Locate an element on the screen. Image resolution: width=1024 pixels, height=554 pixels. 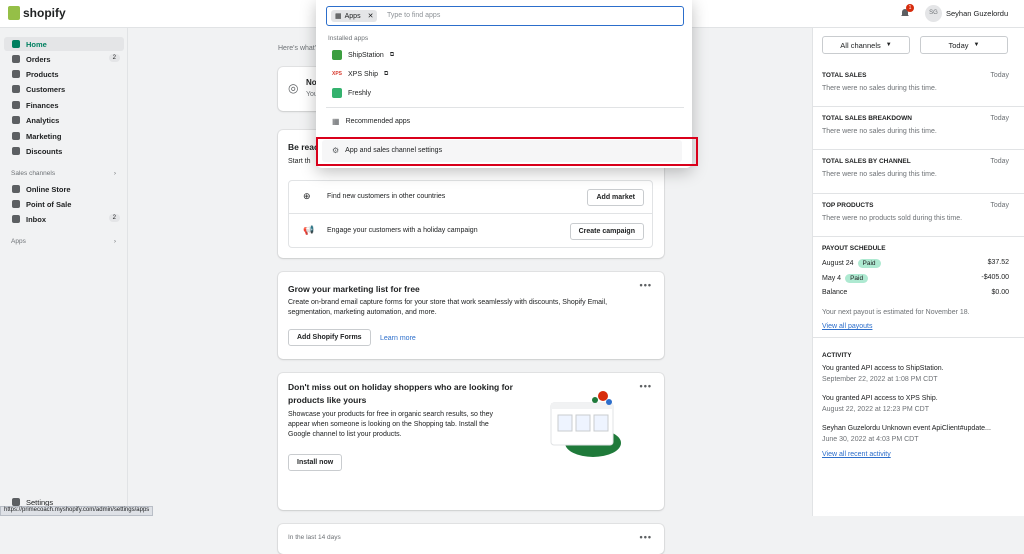
inbox-count: 2 is located at coordinates (114, 218).